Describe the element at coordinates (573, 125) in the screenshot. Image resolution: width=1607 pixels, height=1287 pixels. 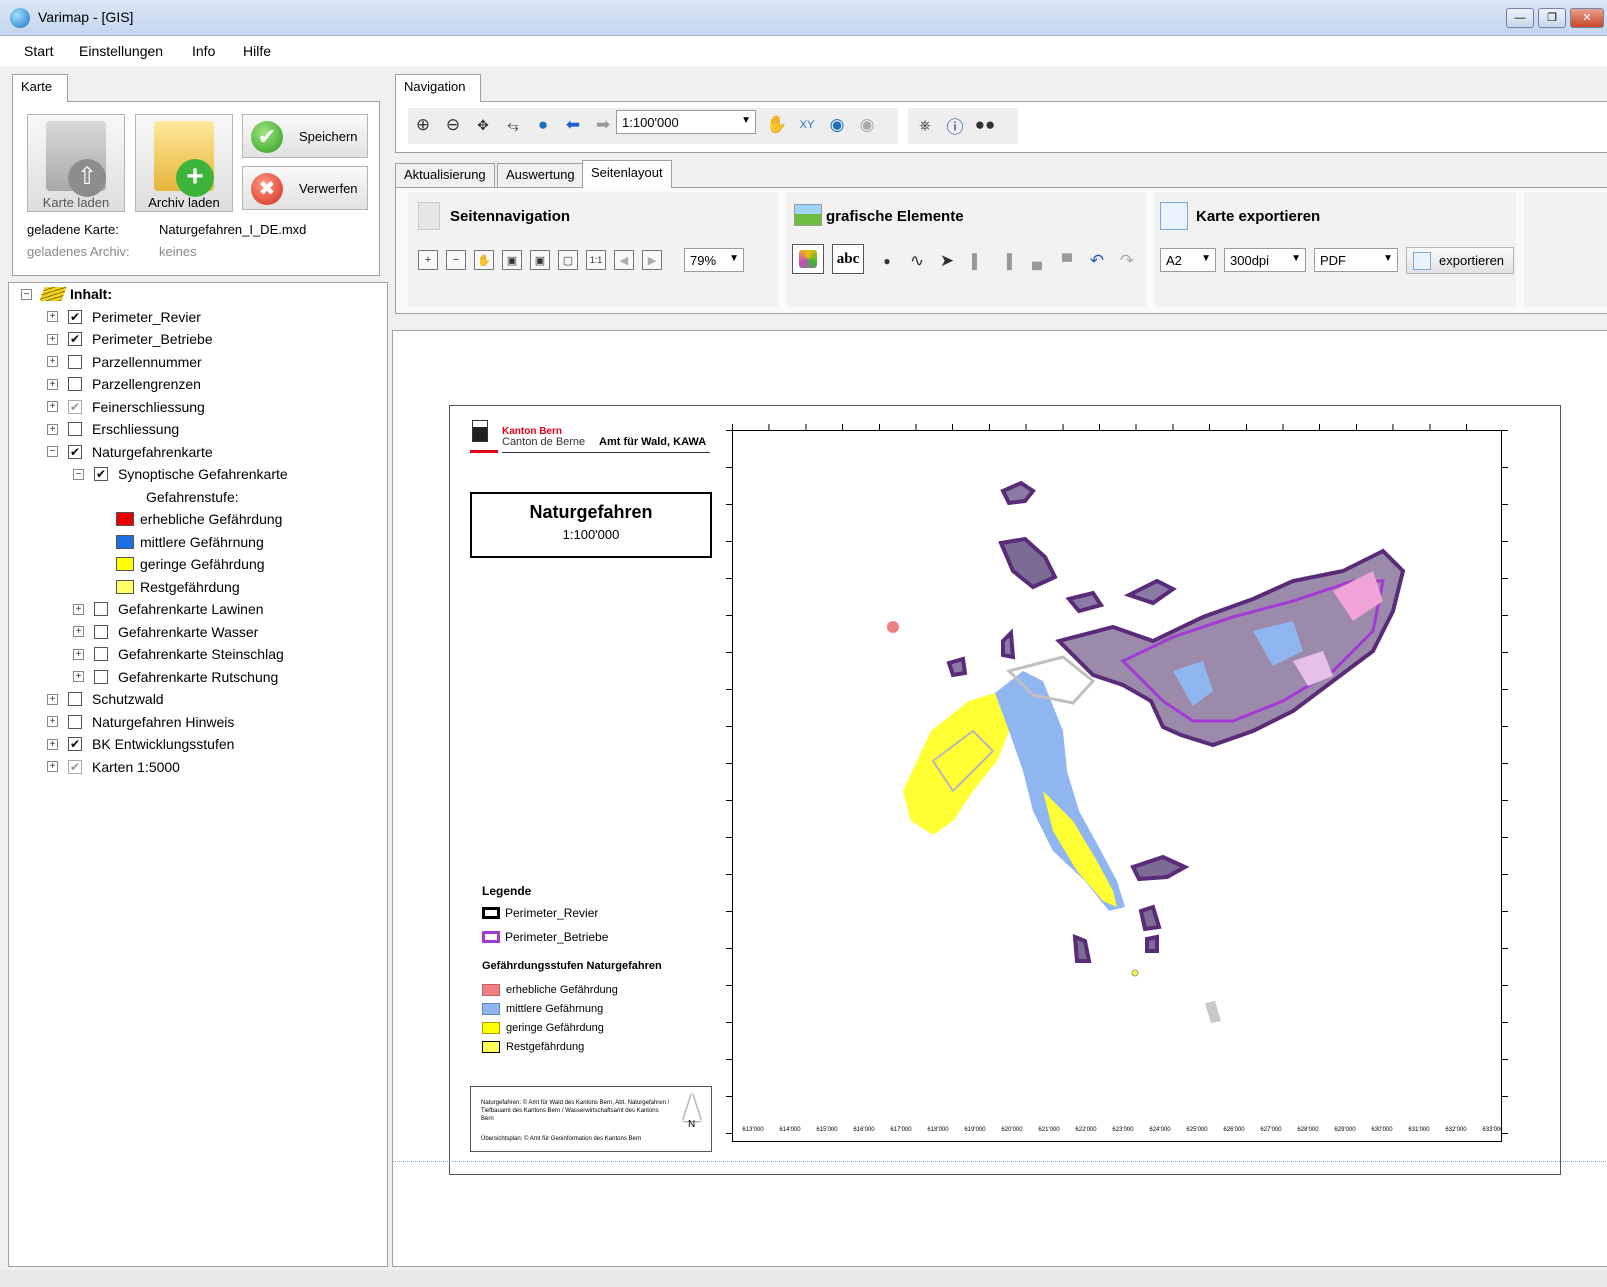
I see `back-arrow-icon: ⬅` at that location.